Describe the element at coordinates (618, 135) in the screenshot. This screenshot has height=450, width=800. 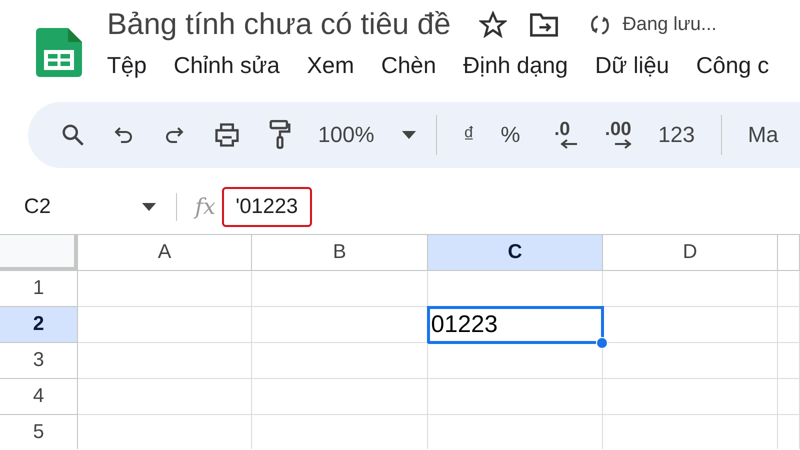
I see `increase-decimal-button: .00` at that location.